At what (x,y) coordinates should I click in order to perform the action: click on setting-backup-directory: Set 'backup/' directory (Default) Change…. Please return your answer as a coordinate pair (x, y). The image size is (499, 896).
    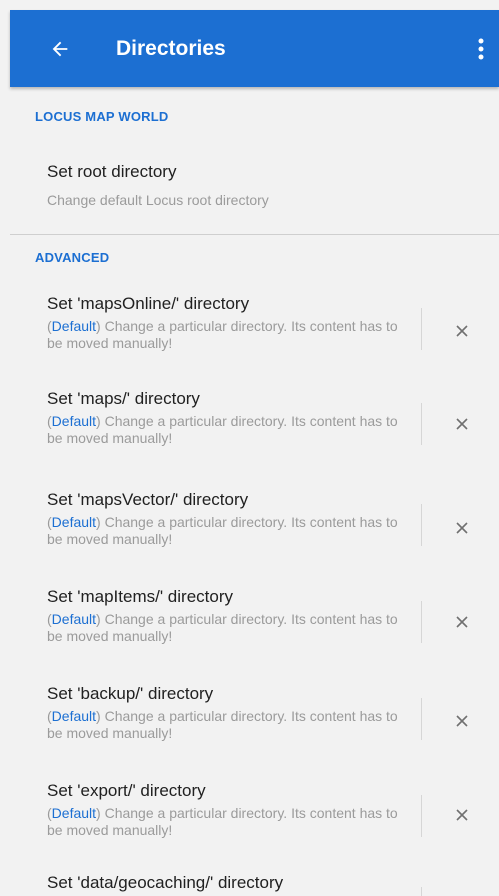
    Looking at the image, I should click on (254, 722).